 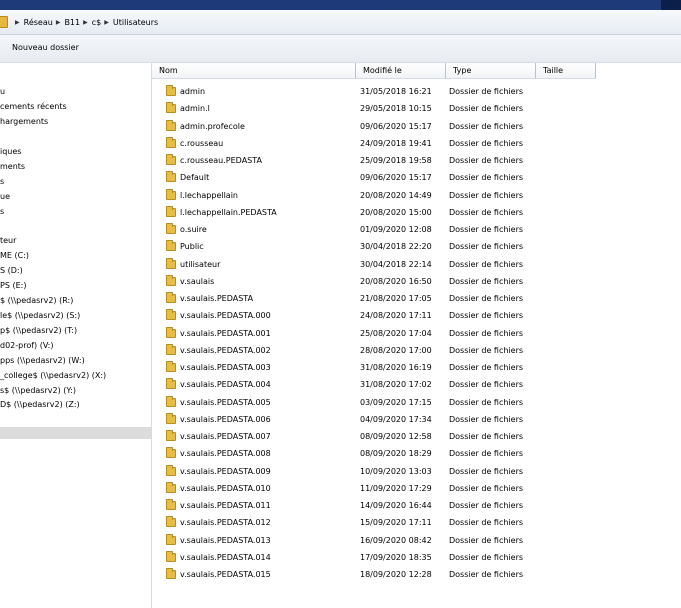 I want to click on file-name: v.saulais.PEDASTA.003, so click(x=225, y=367).